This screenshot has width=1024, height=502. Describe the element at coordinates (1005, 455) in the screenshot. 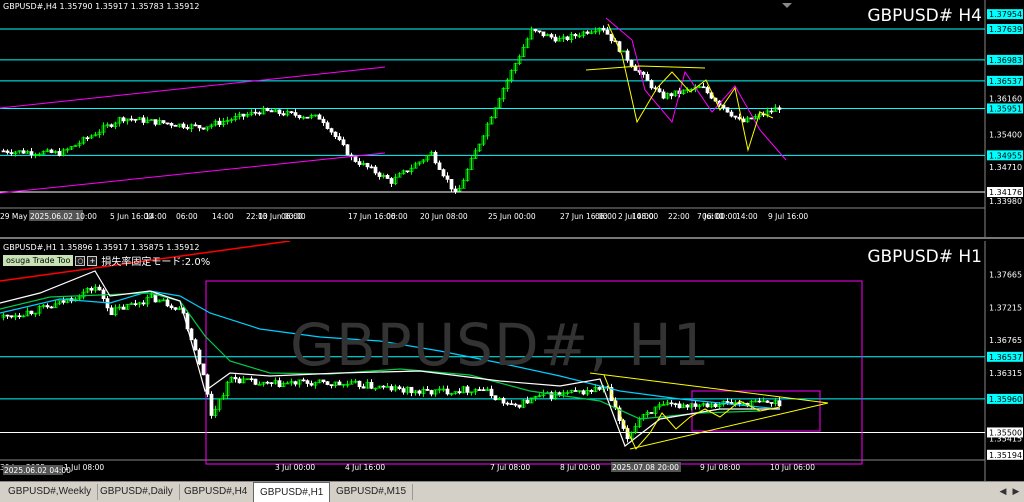

I see `h1-price-label: 1.35194` at that location.